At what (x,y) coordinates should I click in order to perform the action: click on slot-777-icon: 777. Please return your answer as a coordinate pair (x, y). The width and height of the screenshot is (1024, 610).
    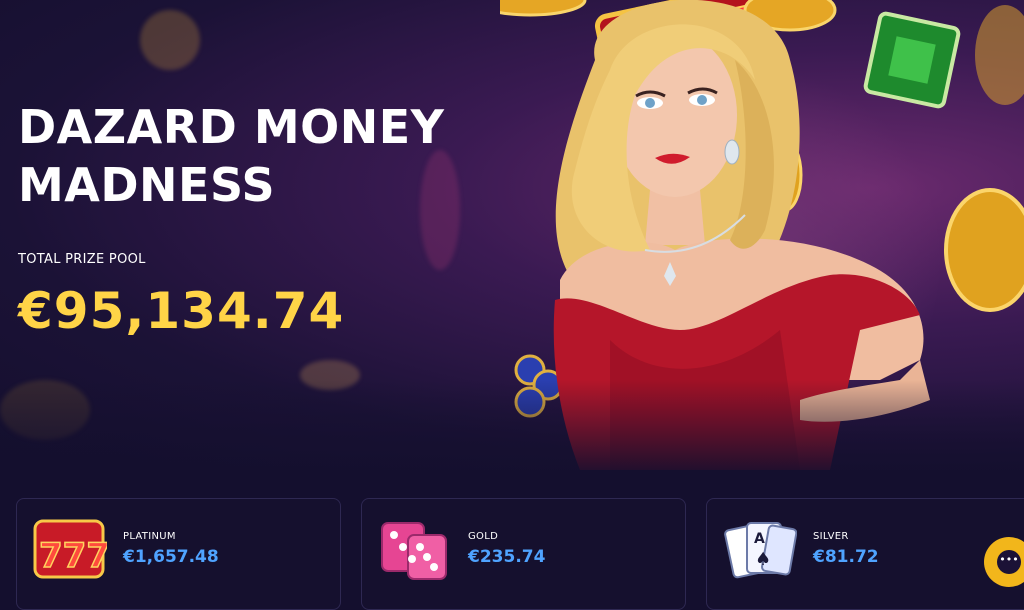
    Looking at the image, I should click on (70, 549).